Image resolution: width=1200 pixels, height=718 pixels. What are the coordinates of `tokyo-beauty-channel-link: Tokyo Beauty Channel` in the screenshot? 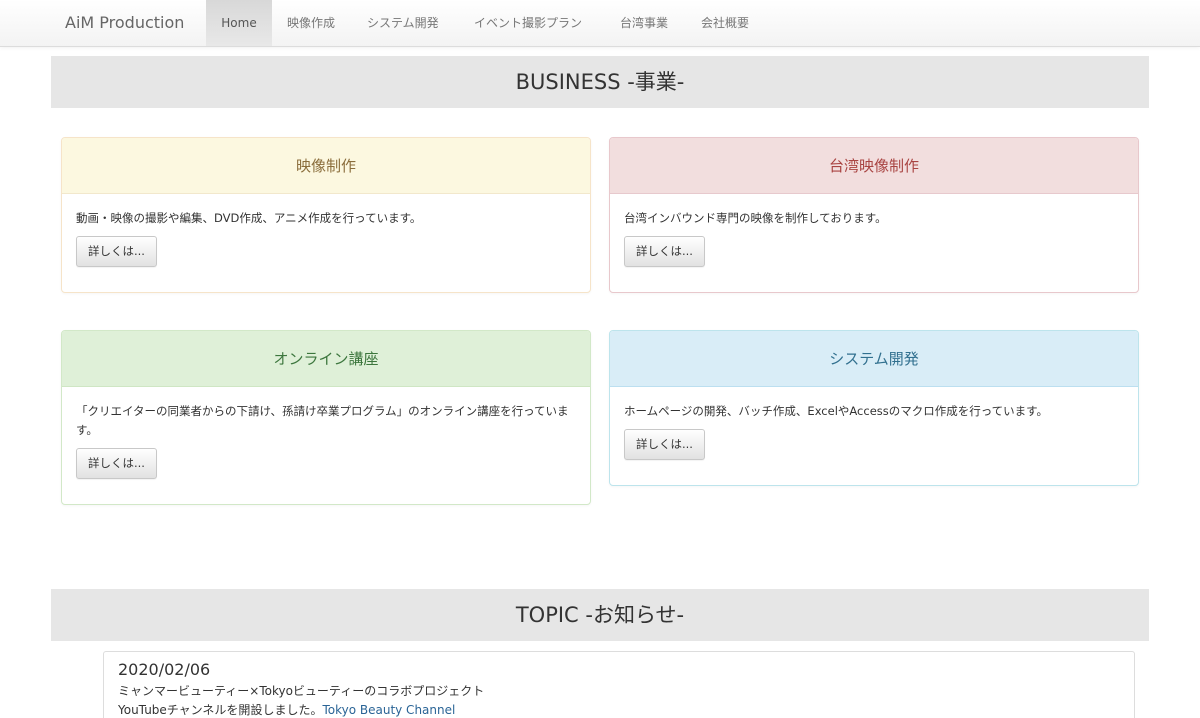 It's located at (388, 710).